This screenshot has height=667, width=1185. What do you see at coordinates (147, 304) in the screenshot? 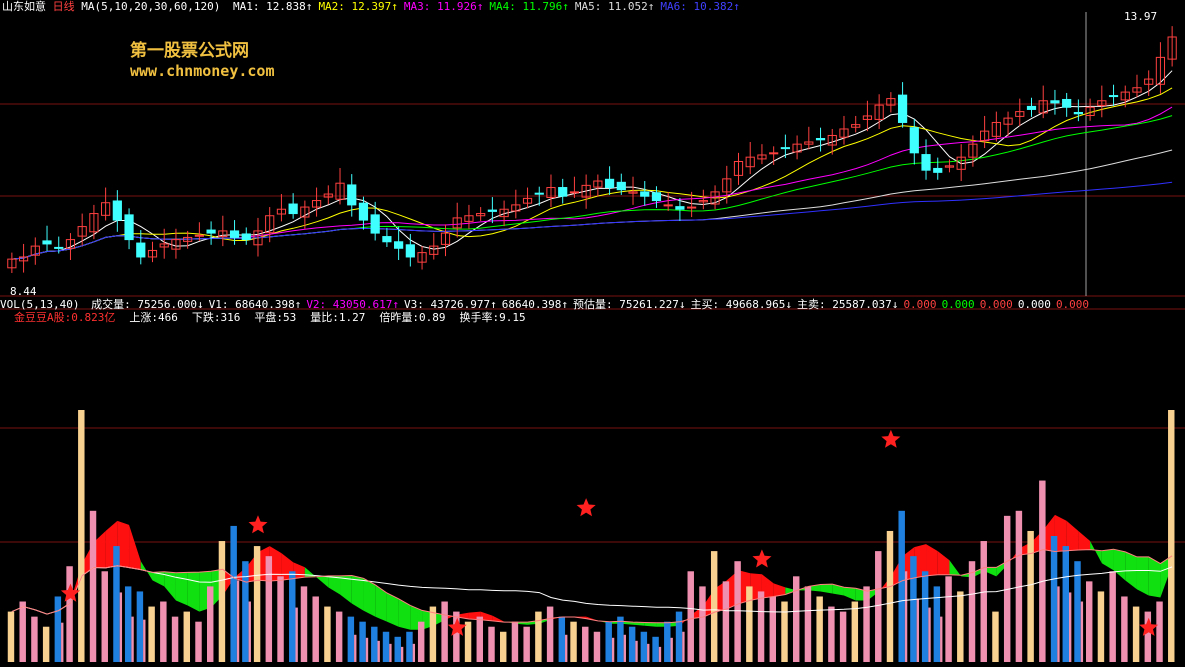
I see `stat-0: 成交量: 75256.000↓` at bounding box center [147, 304].